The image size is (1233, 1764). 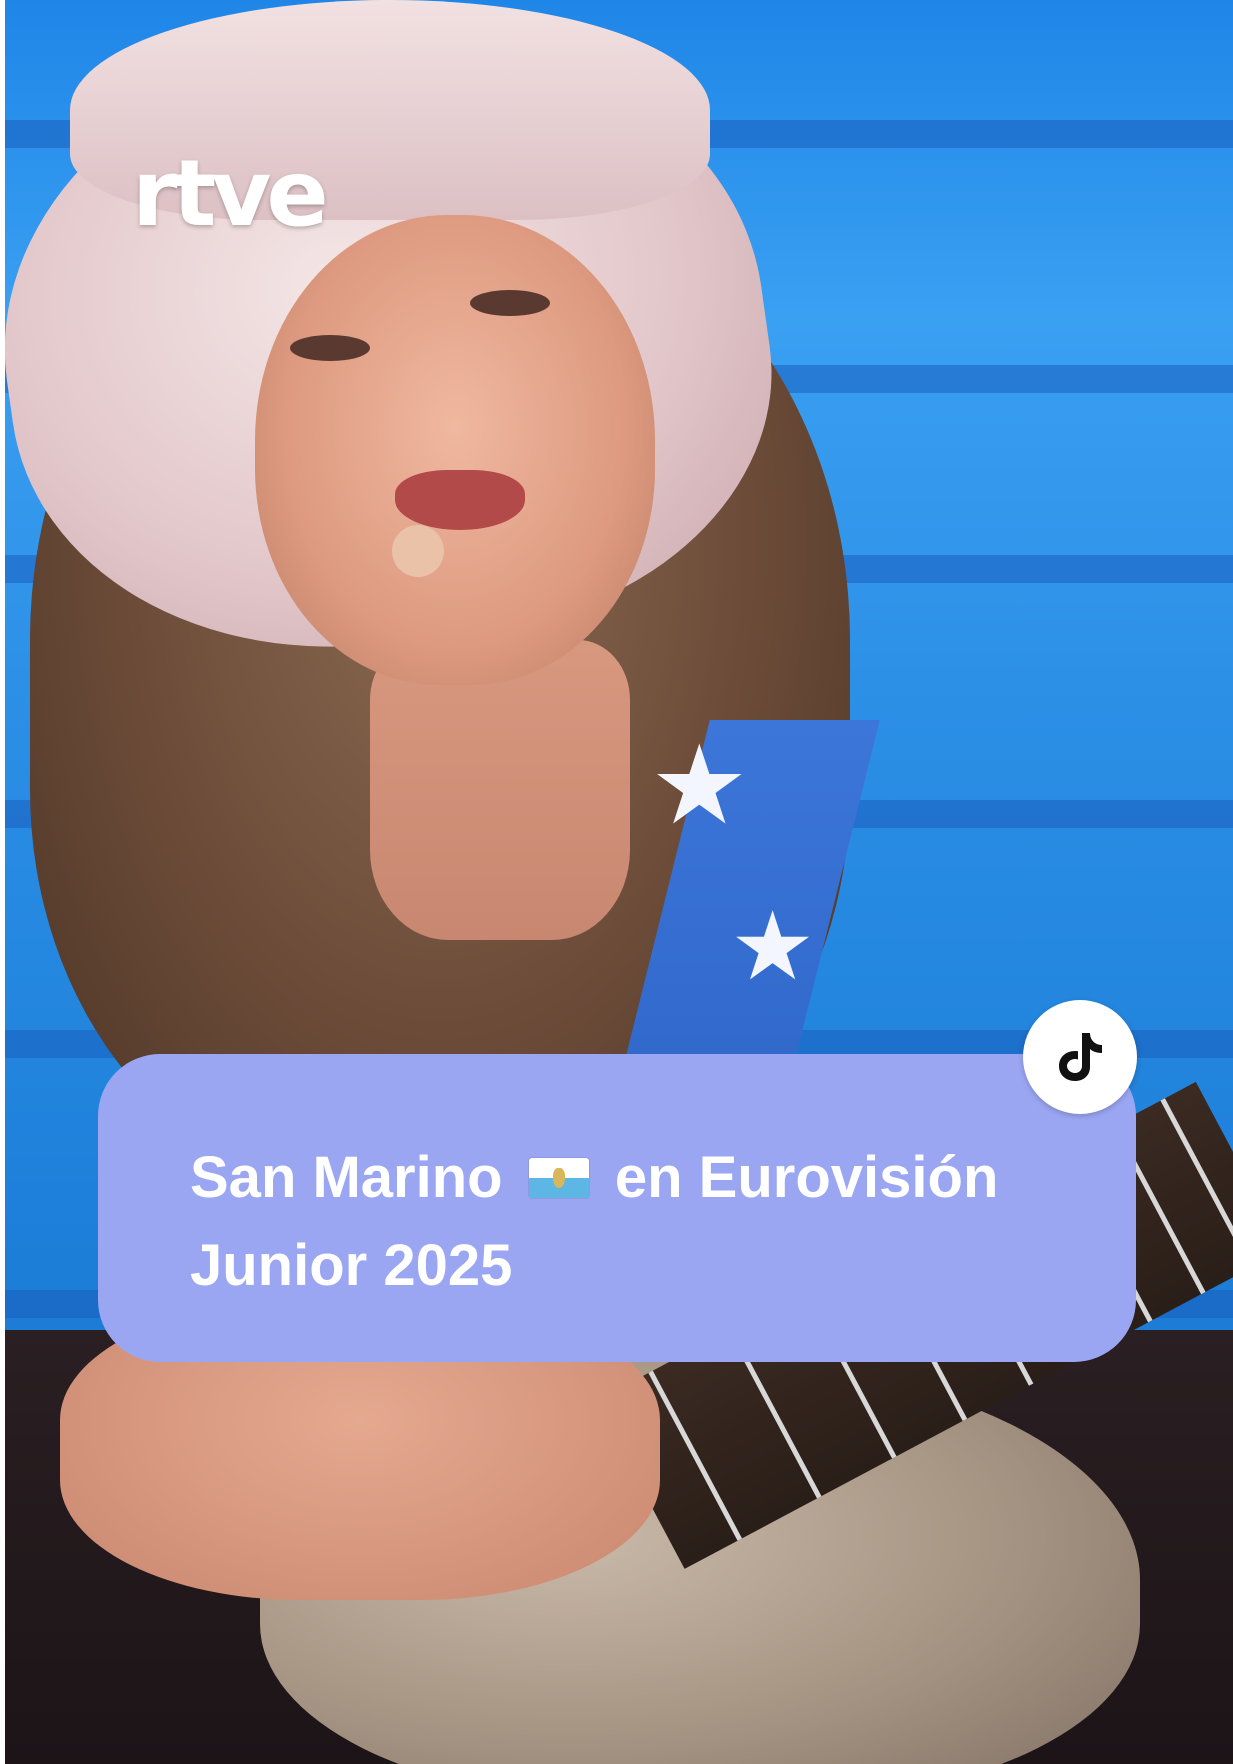 I want to click on performer-face, so click(x=455, y=450).